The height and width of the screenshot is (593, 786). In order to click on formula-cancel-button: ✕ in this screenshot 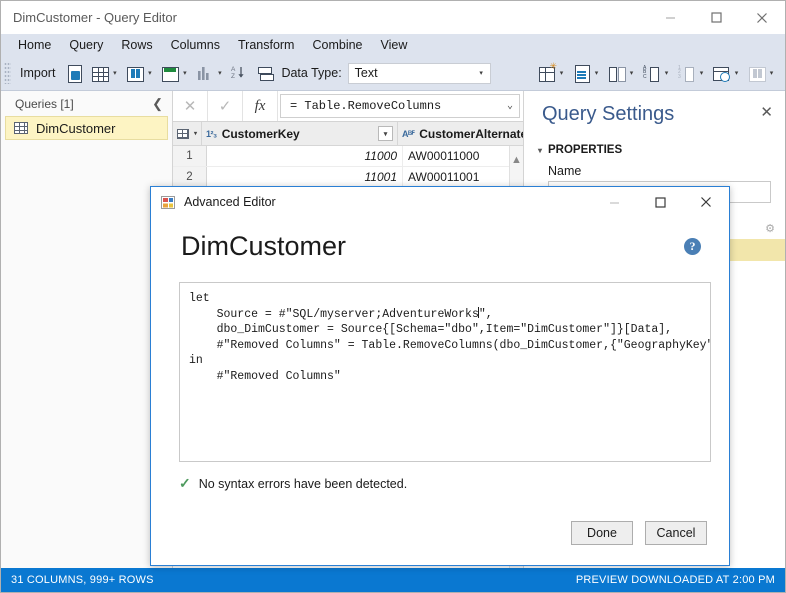, I will do `click(190, 106)`.